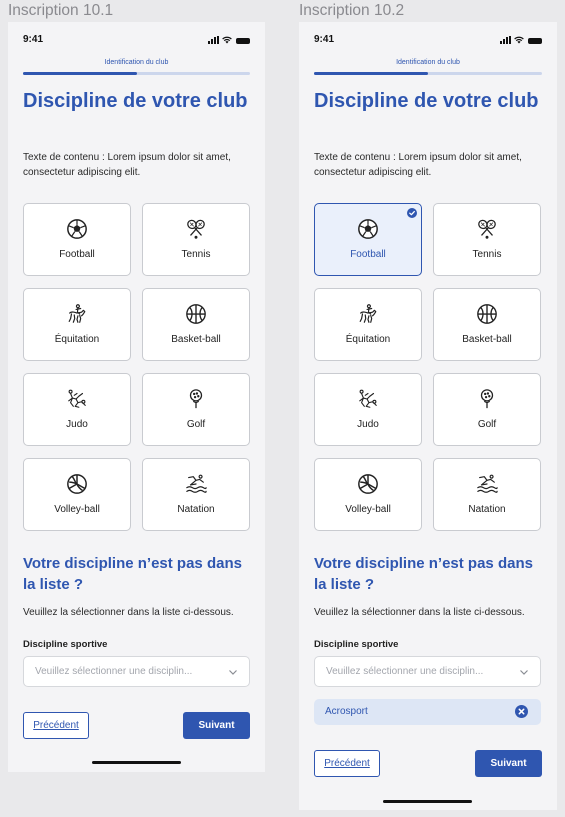 This screenshot has height=817, width=565. Describe the element at coordinates (521, 711) in the screenshot. I see `close-icon` at that location.